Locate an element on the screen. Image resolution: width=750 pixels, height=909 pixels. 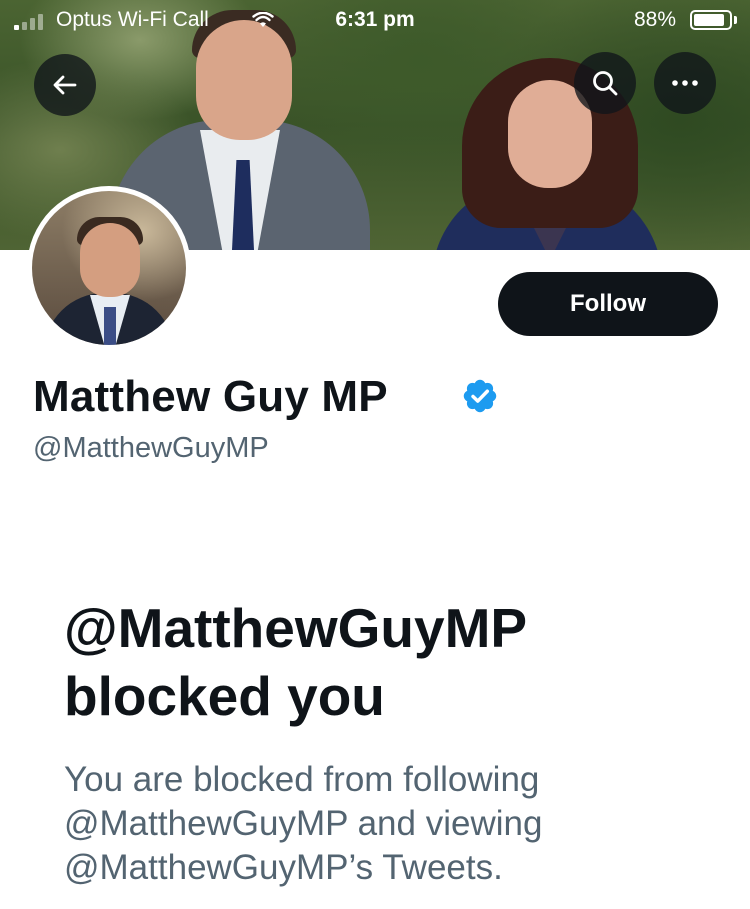
avatar-photo-head is located at coordinates (110, 260).